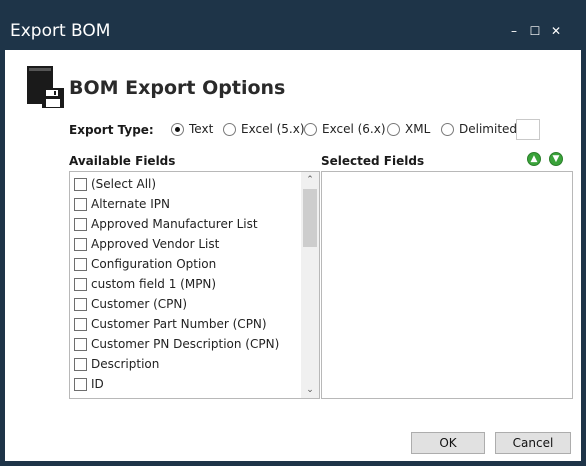 Image resolution: width=586 pixels, height=466 pixels. What do you see at coordinates (179, 324) in the screenshot?
I see `list-item-label: Customer Part Number (CPN)` at bounding box center [179, 324].